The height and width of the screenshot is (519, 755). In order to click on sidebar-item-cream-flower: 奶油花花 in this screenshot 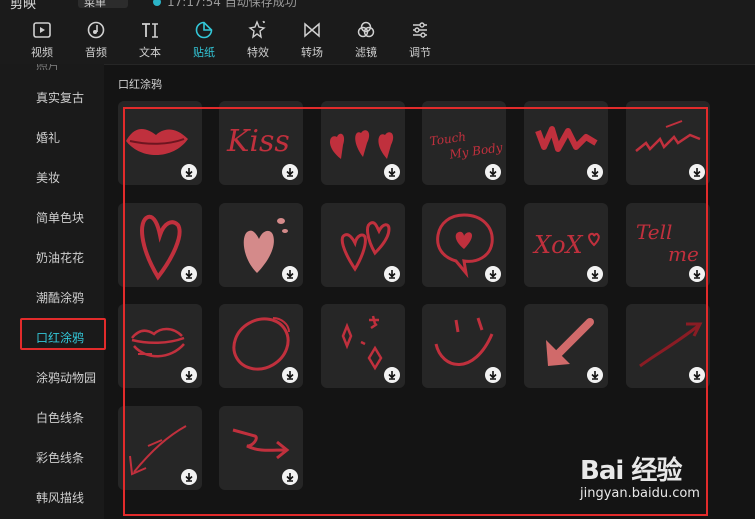, I will do `click(52, 258)`.